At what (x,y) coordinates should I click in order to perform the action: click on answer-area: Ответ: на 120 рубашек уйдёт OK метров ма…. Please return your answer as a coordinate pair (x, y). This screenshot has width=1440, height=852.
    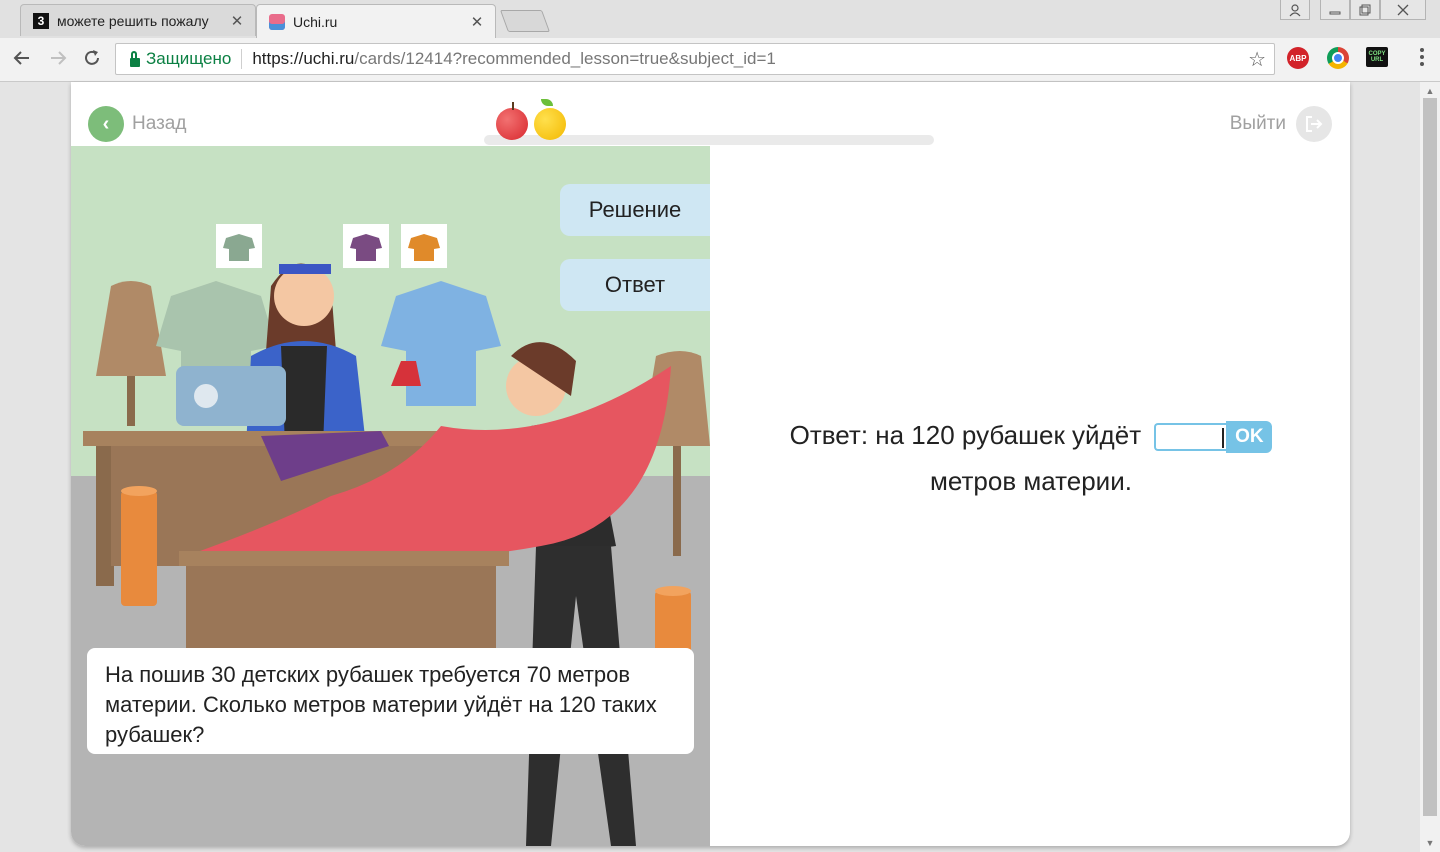
    Looking at the image, I should click on (1031, 458).